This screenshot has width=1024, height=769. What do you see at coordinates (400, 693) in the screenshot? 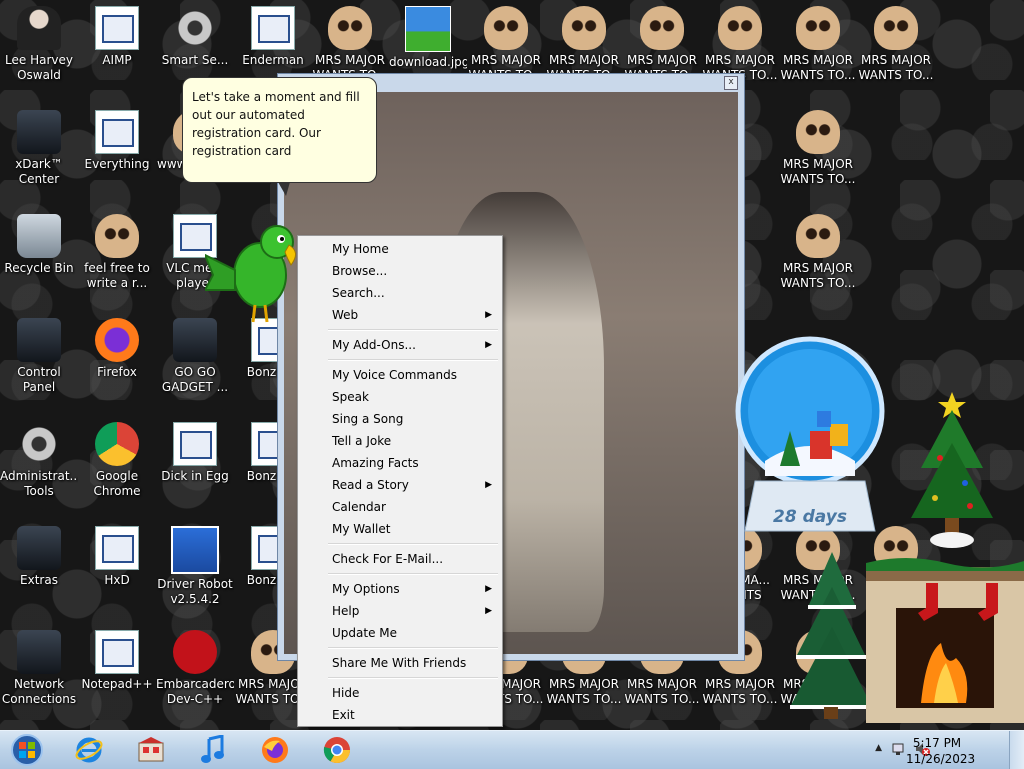
I see `menu-item-hide: Hide` at bounding box center [400, 693].